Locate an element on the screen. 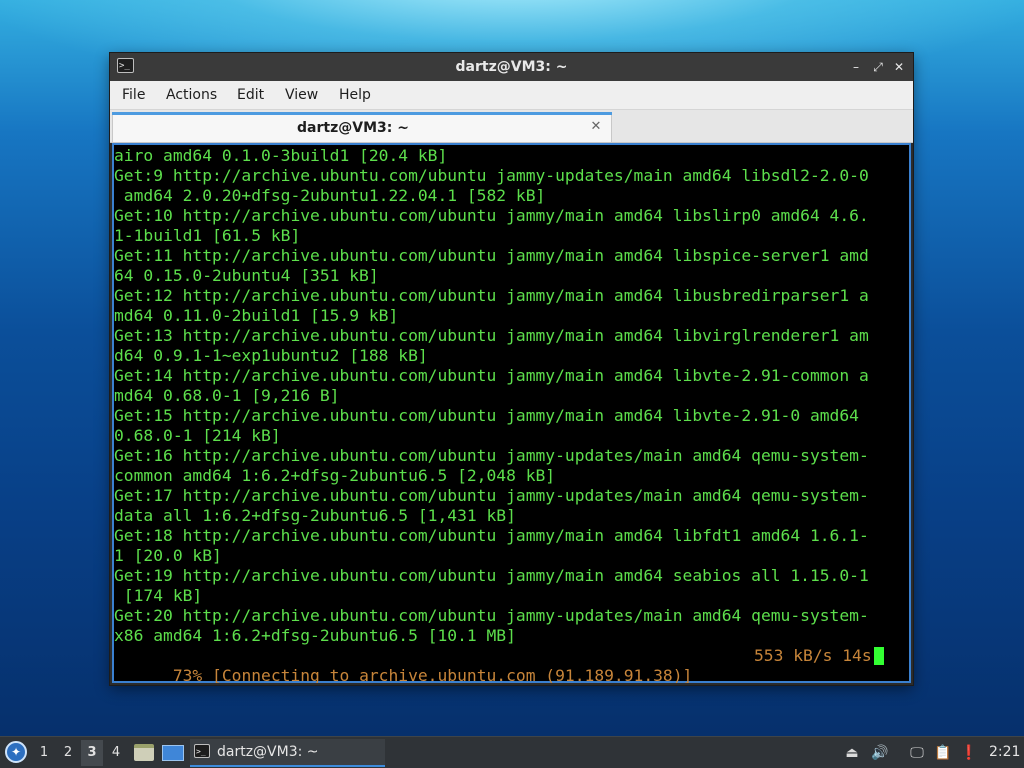  terminal-task-icon: >_ is located at coordinates (202, 751).